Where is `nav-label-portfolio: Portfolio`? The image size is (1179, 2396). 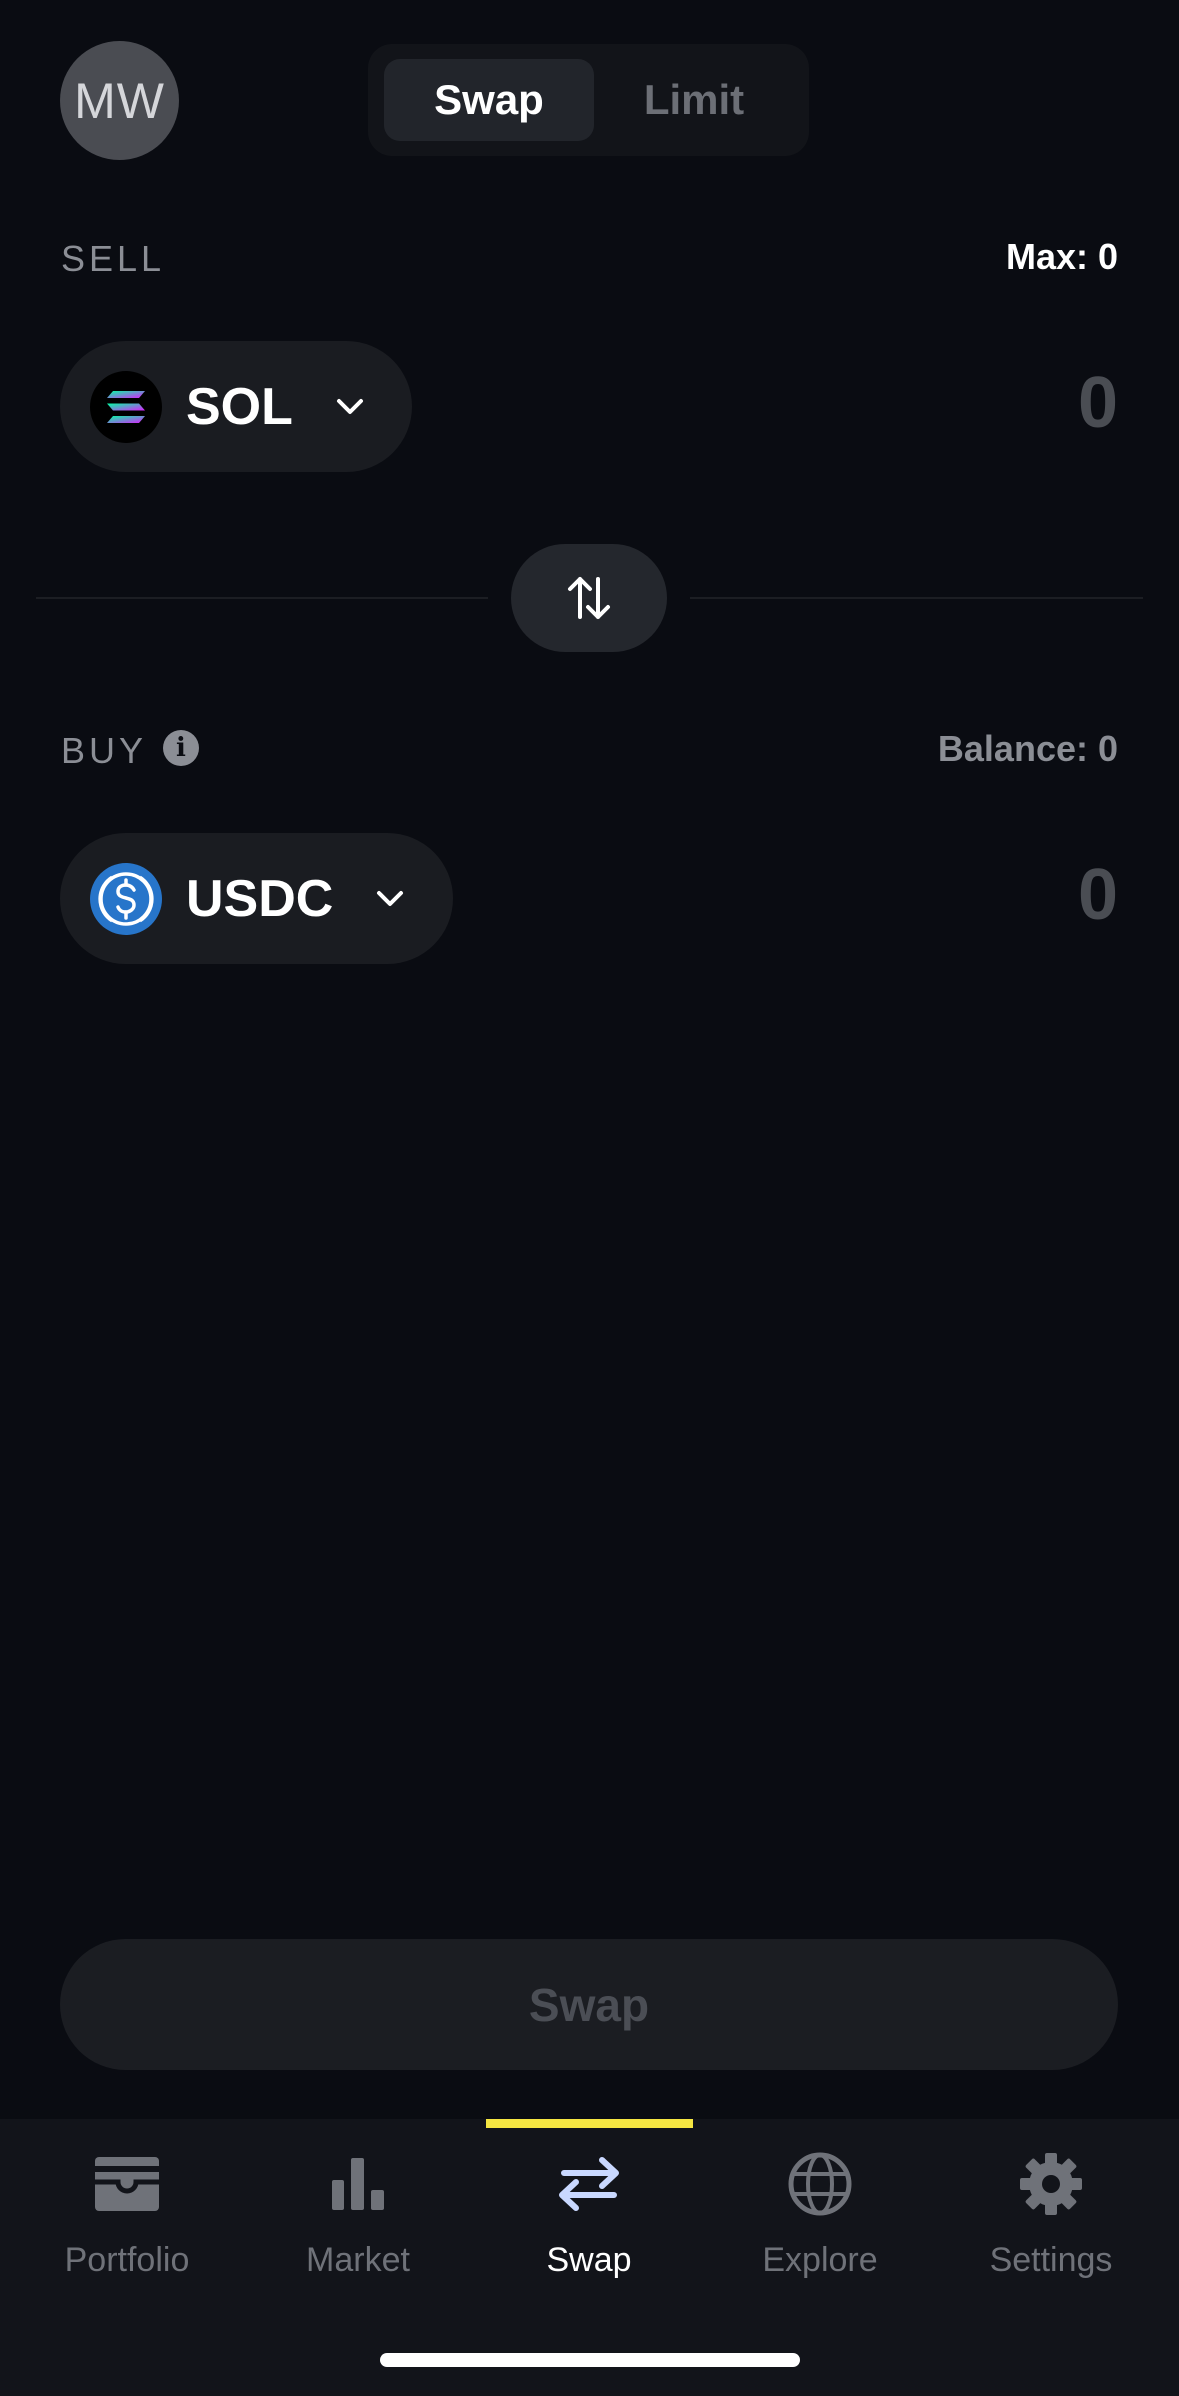
nav-label-portfolio: Portfolio is located at coordinates (127, 2260).